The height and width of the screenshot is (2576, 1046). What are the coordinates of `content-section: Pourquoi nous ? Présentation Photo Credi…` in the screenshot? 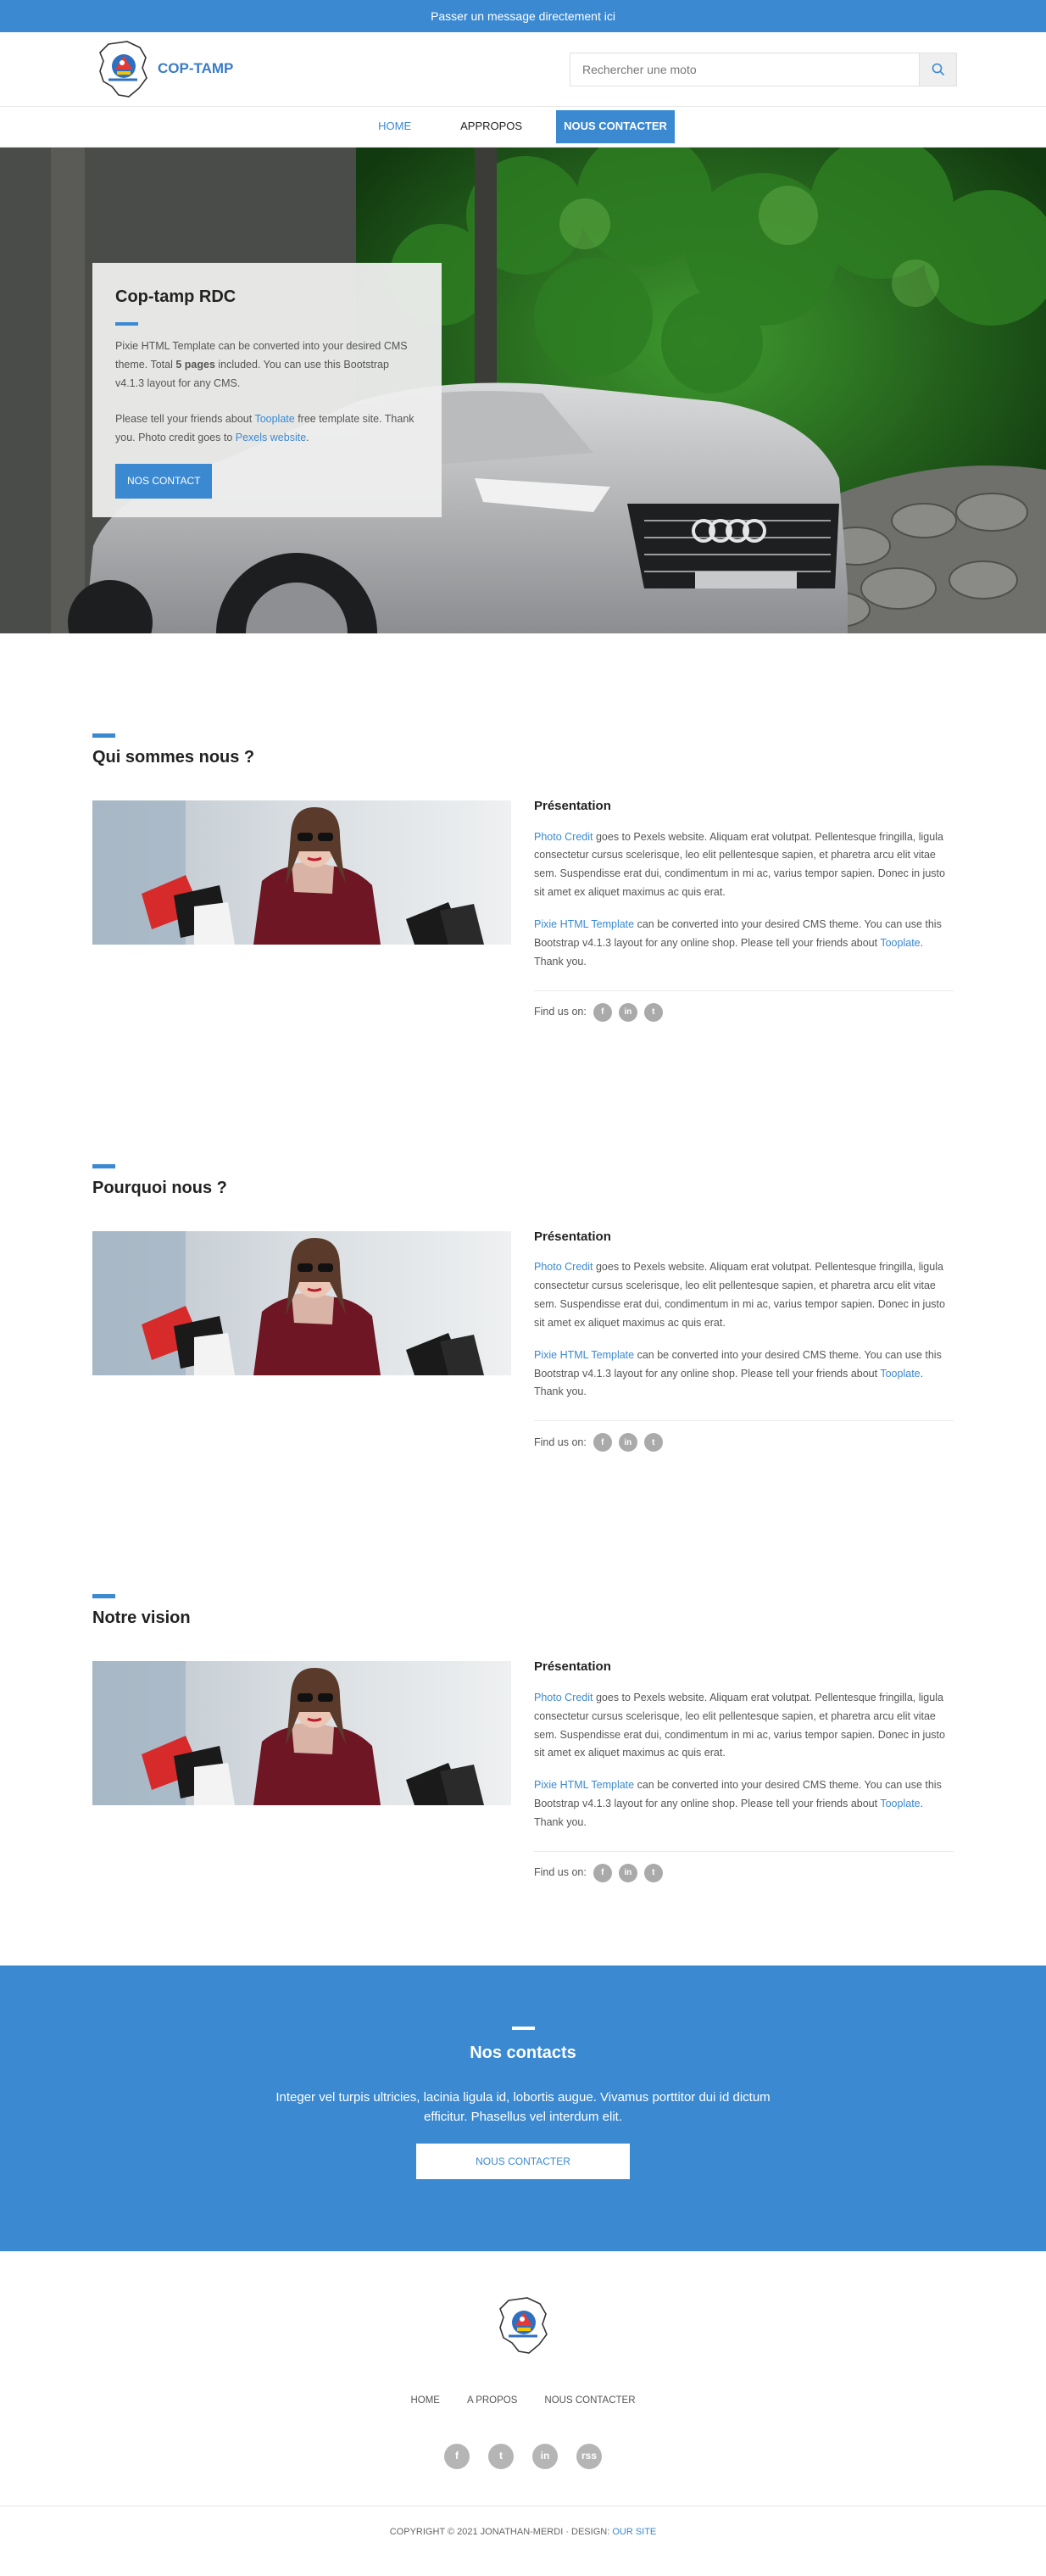 It's located at (523, 1307).